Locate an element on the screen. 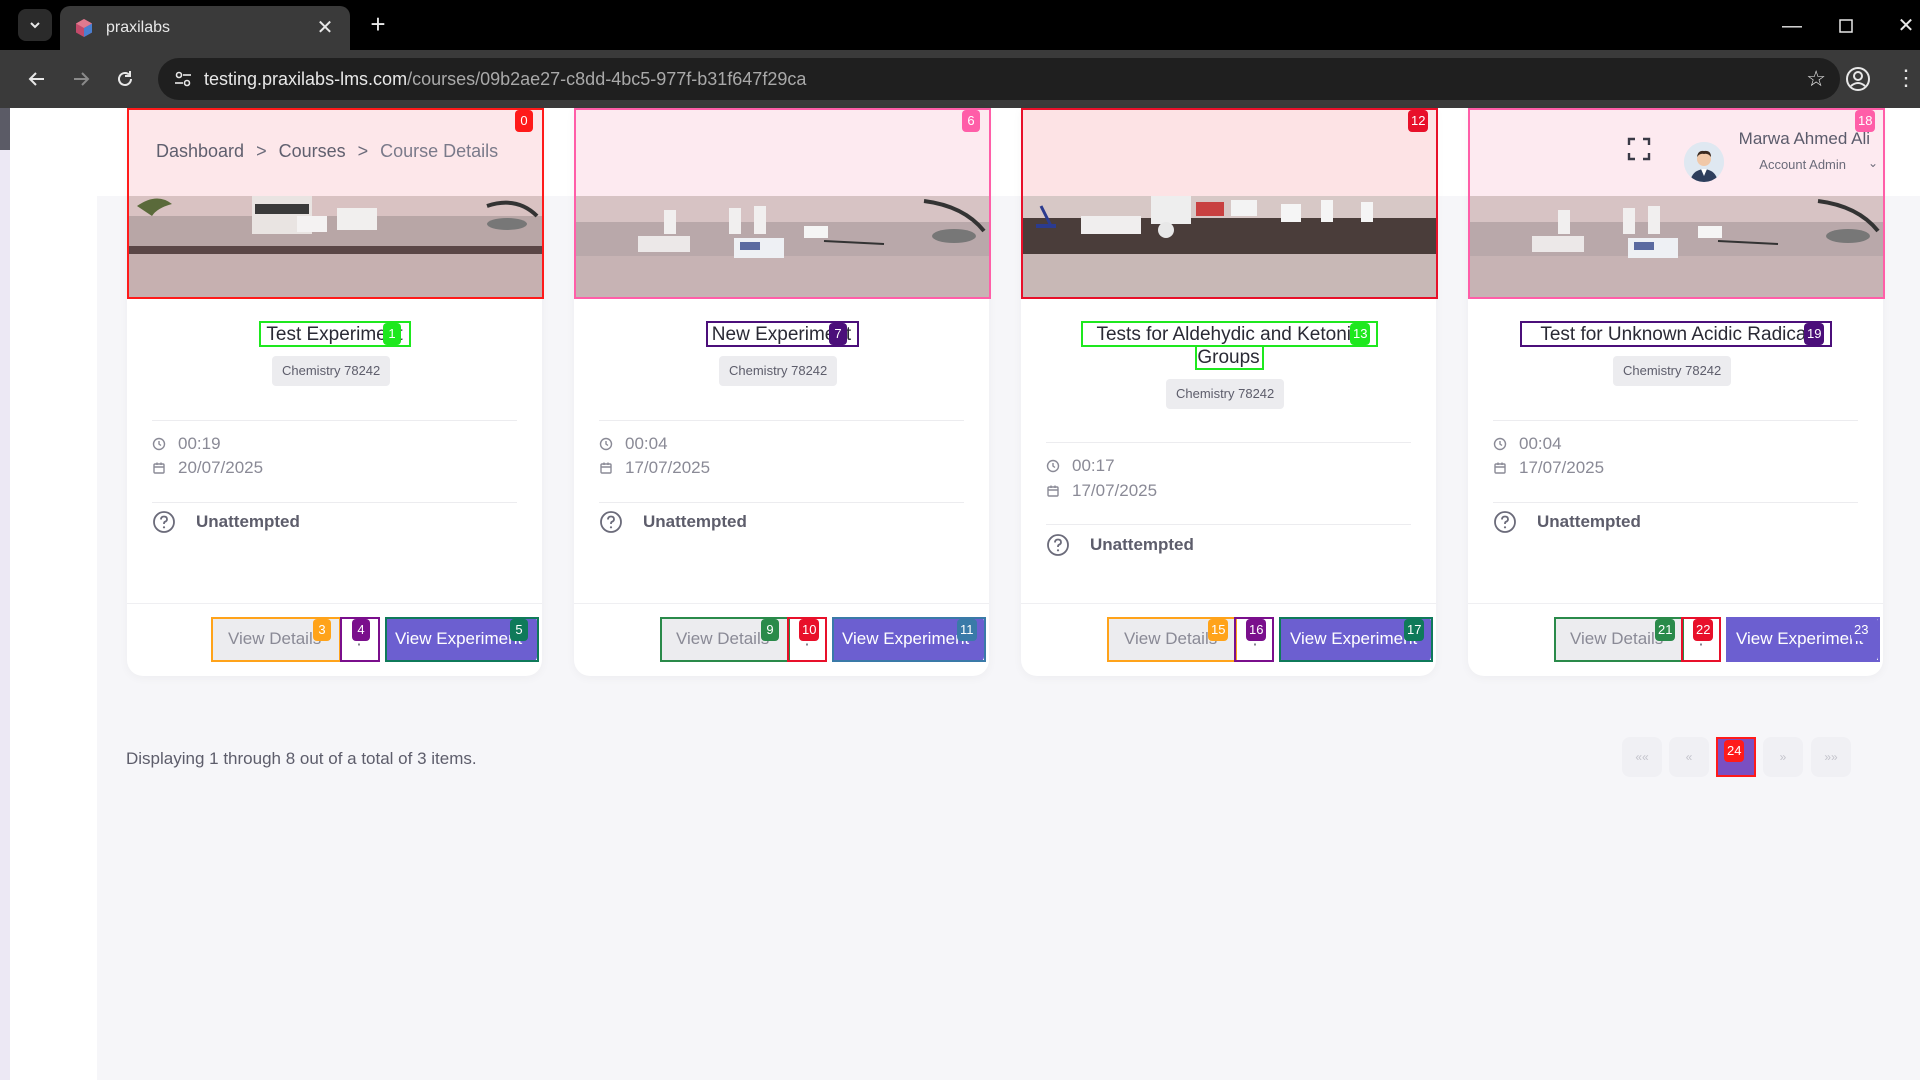 This screenshot has width=1920, height=1080. previous-page-button: « is located at coordinates (1689, 757).